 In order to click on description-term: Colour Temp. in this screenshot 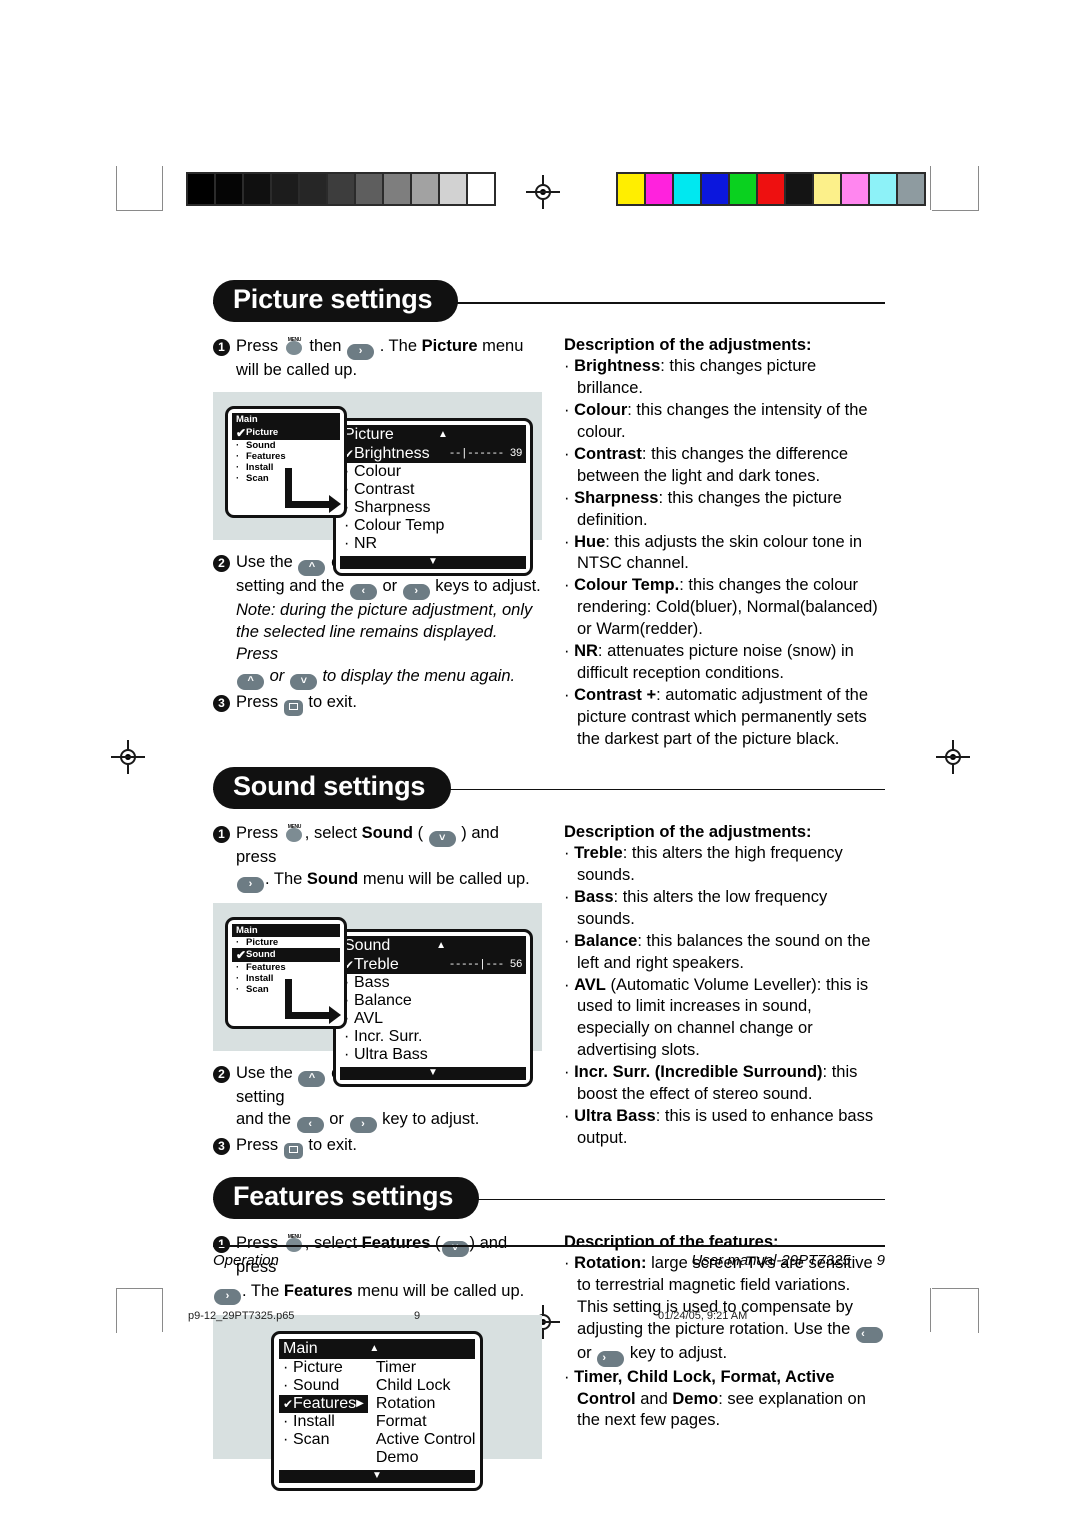, I will do `click(627, 585)`.